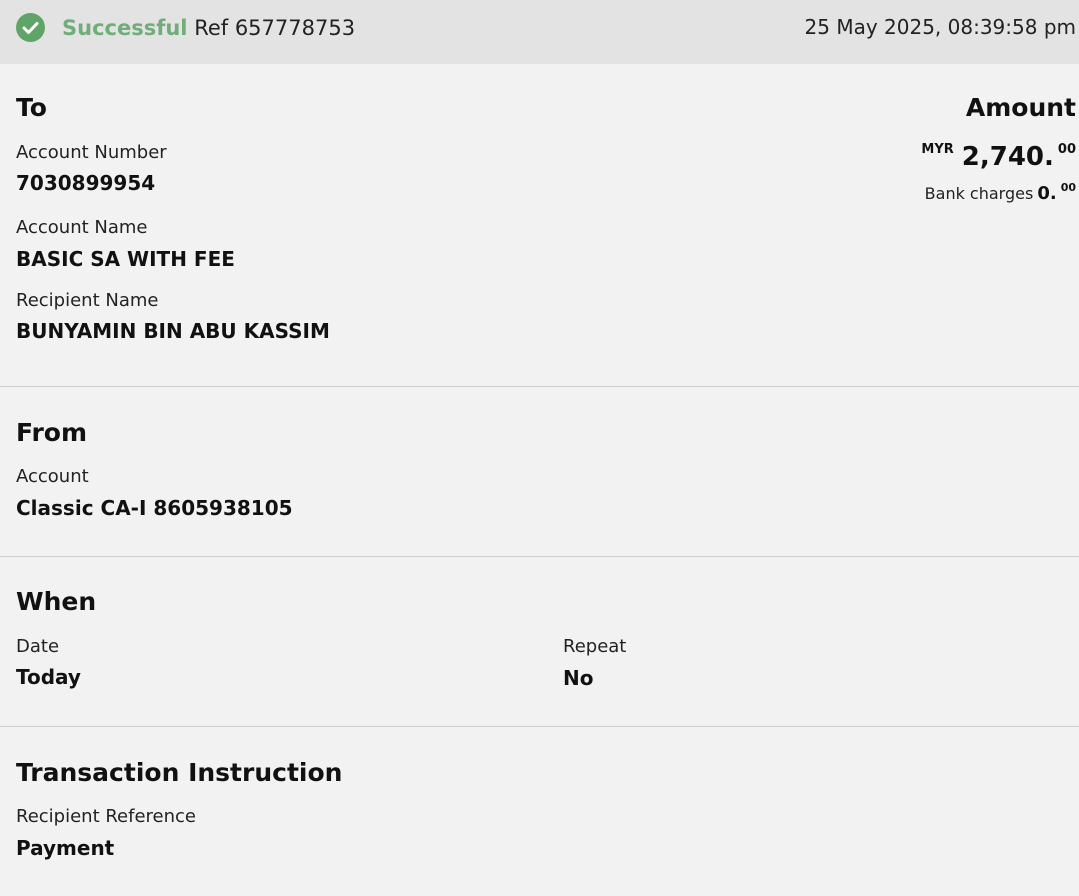 This screenshot has height=896, width=1079. Describe the element at coordinates (30, 27) in the screenshot. I see `check-circle-icon` at that location.